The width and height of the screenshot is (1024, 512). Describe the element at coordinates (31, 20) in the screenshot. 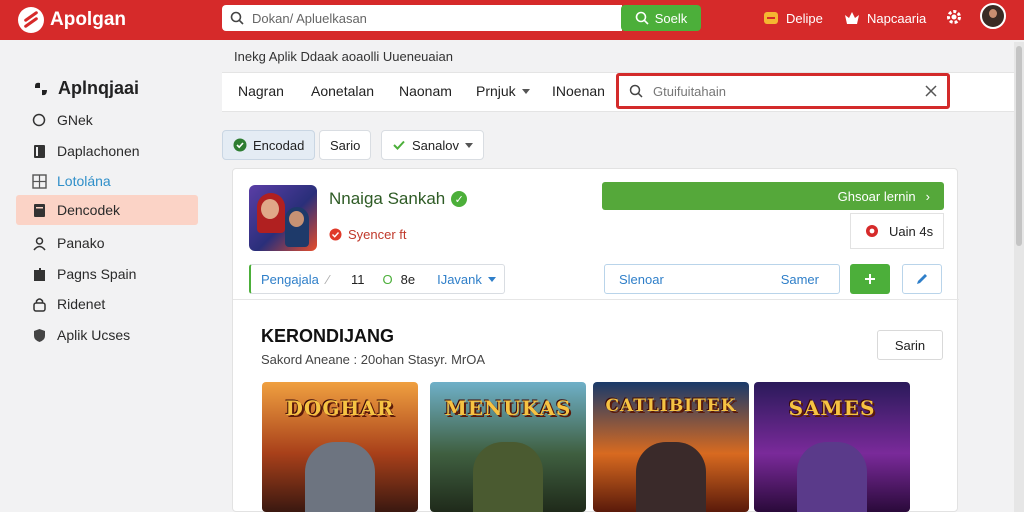

I see `brand-logo-icon` at that location.